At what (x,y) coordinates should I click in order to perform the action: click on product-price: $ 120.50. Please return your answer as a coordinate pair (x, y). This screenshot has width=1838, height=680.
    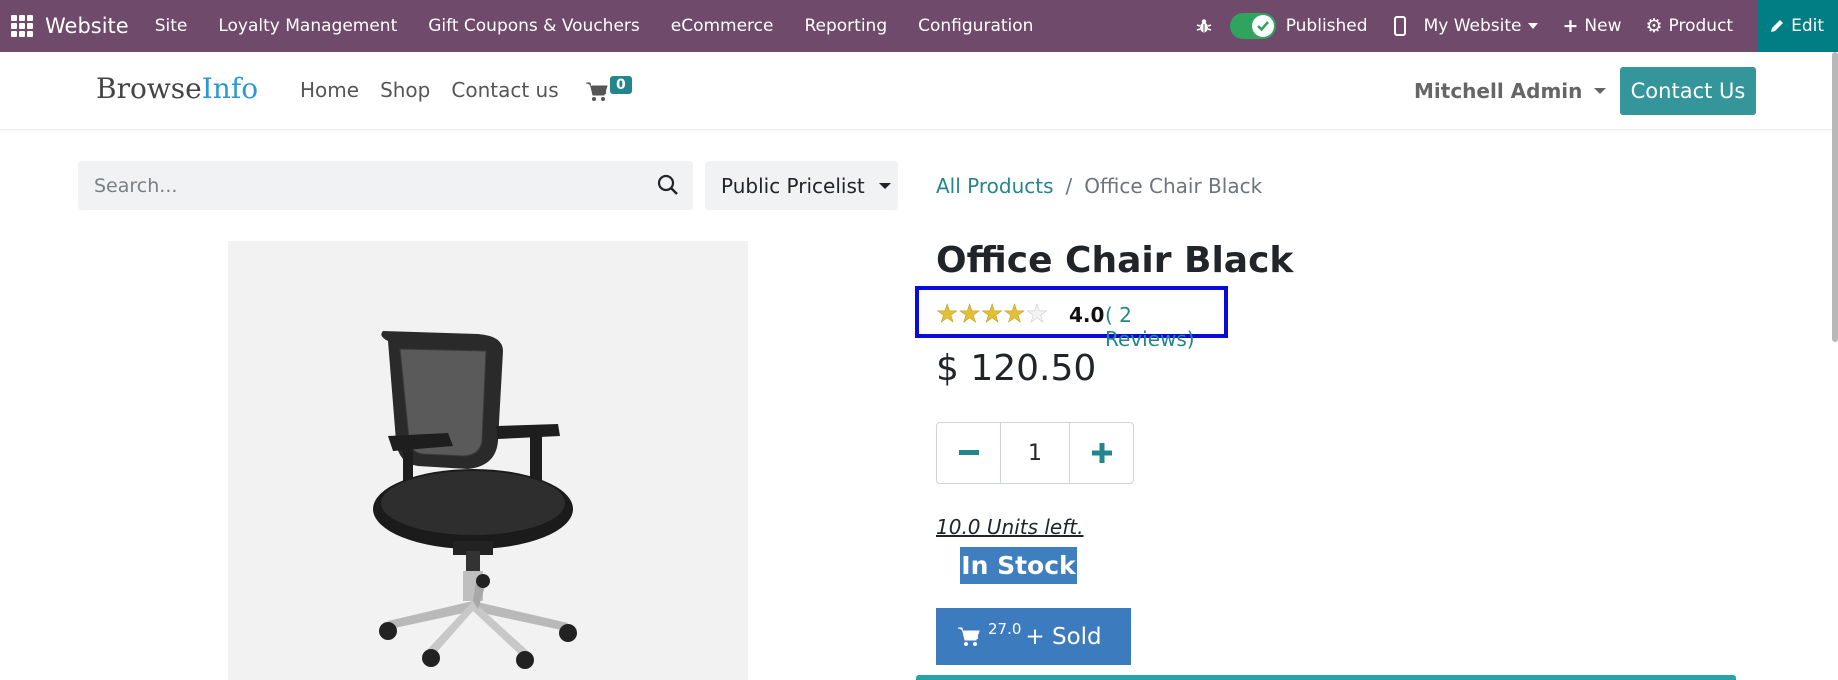
    Looking at the image, I should click on (1016, 368).